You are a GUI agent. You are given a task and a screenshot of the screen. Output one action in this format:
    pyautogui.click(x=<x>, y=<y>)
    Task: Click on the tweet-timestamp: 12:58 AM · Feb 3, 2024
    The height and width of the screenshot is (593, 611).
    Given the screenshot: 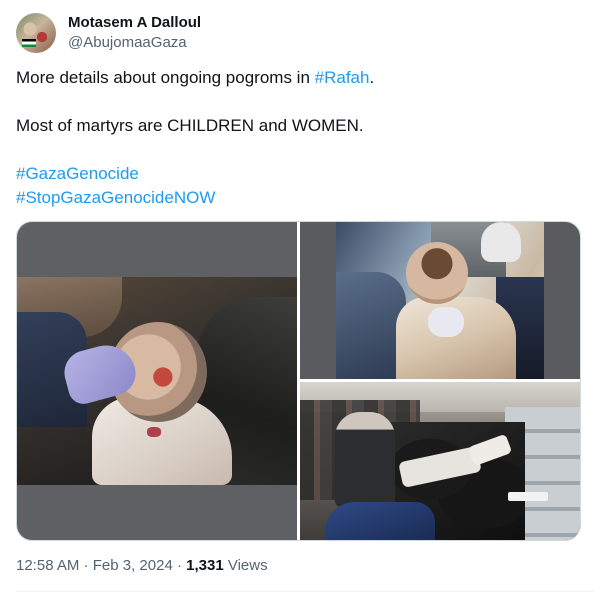 What is the action you would take?
    pyautogui.click(x=94, y=565)
    